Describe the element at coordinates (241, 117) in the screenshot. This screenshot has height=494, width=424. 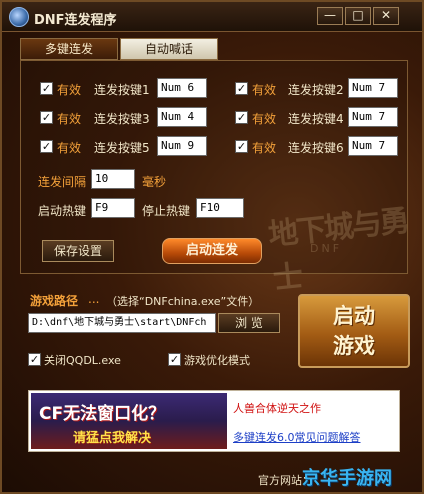
I see `key4-enabled-checkbox: ✓` at that location.